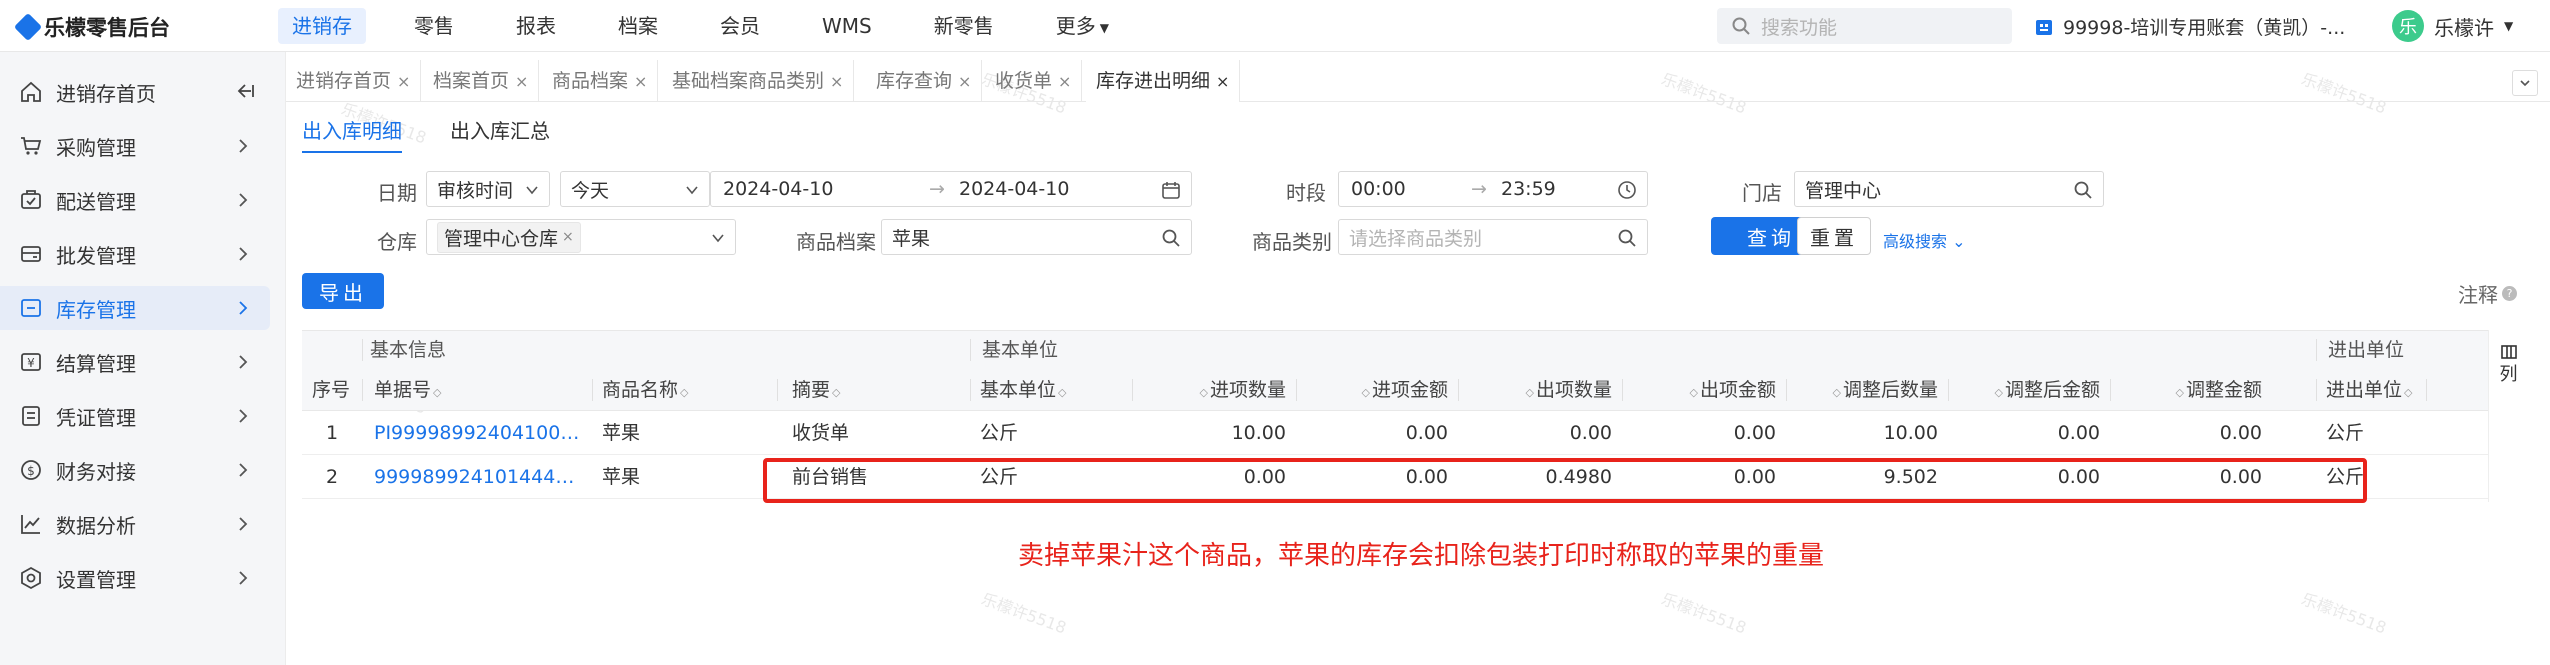 This screenshot has width=2550, height=665. Describe the element at coordinates (1421, 556) in the screenshot. I see `annotation-text: 卖掉苹果汁这个商品，苹果的库存会扣除包装打印时称取的苹果的重量` at that location.